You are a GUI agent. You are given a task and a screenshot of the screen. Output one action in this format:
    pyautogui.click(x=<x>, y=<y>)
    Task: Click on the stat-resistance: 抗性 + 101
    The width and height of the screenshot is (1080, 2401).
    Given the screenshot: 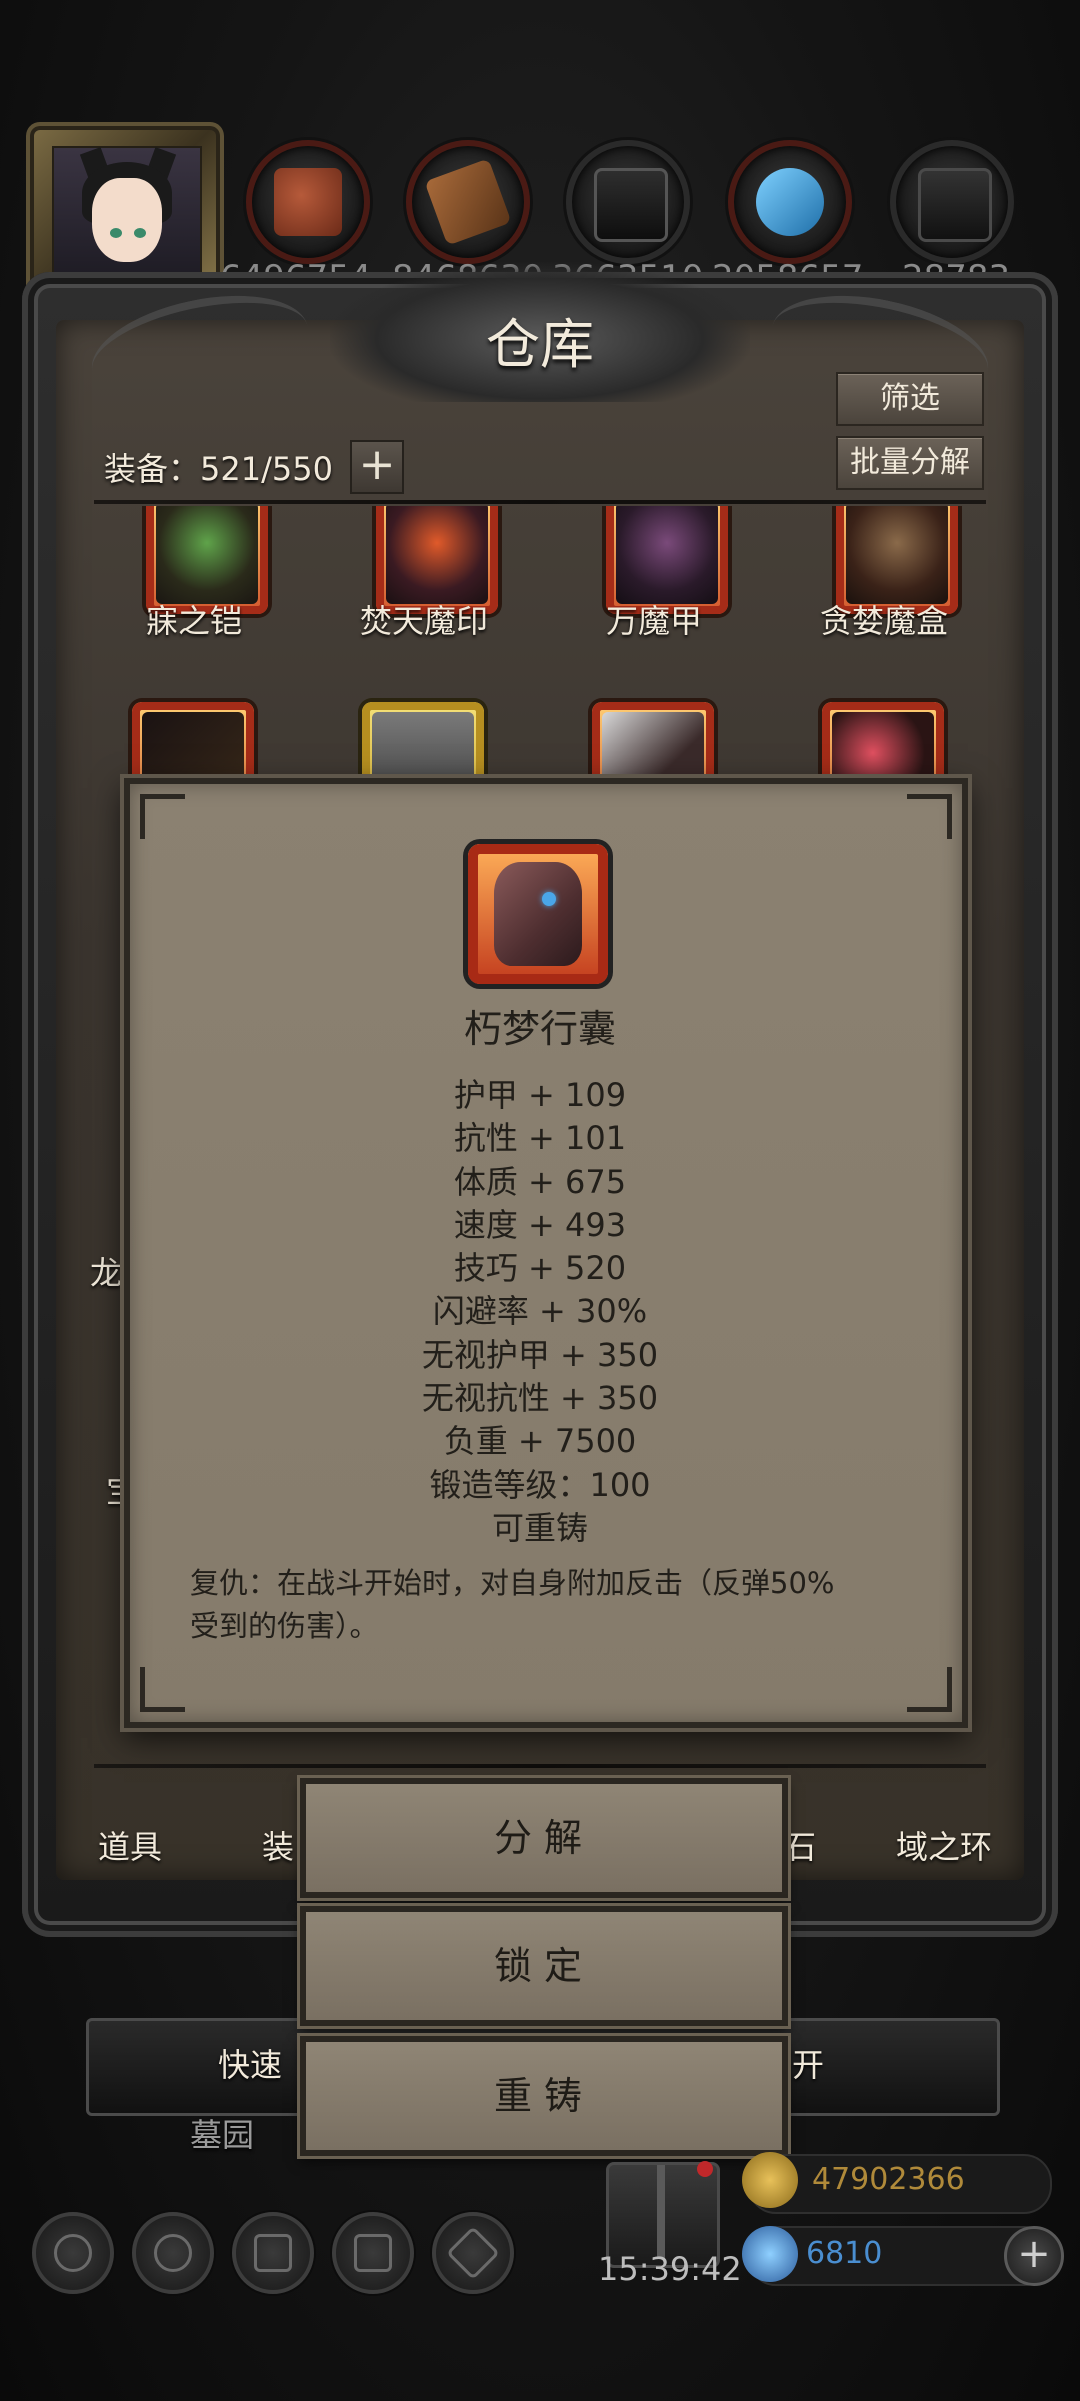 What is the action you would take?
    pyautogui.click(x=540, y=1138)
    